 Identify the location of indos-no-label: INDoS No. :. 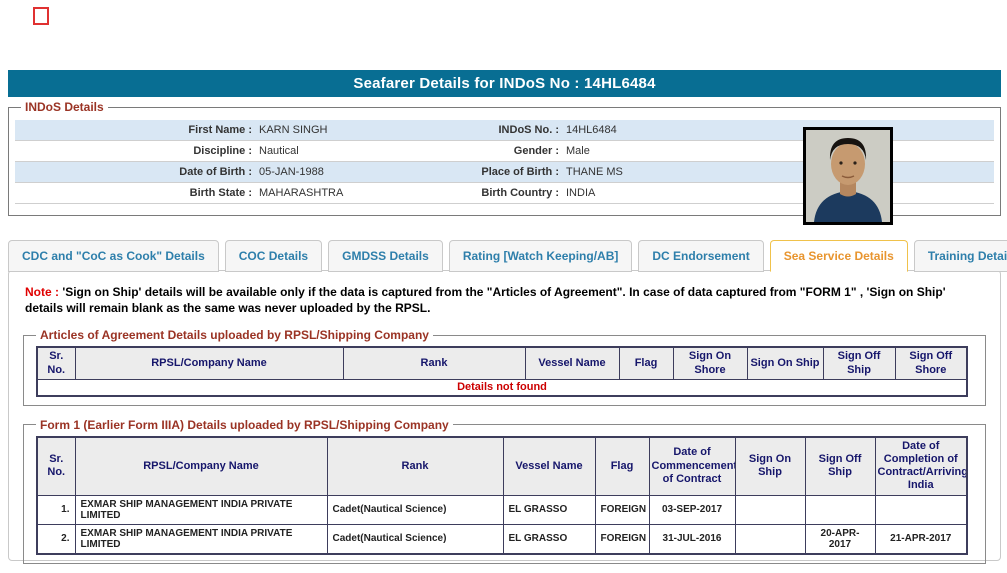
(529, 130).